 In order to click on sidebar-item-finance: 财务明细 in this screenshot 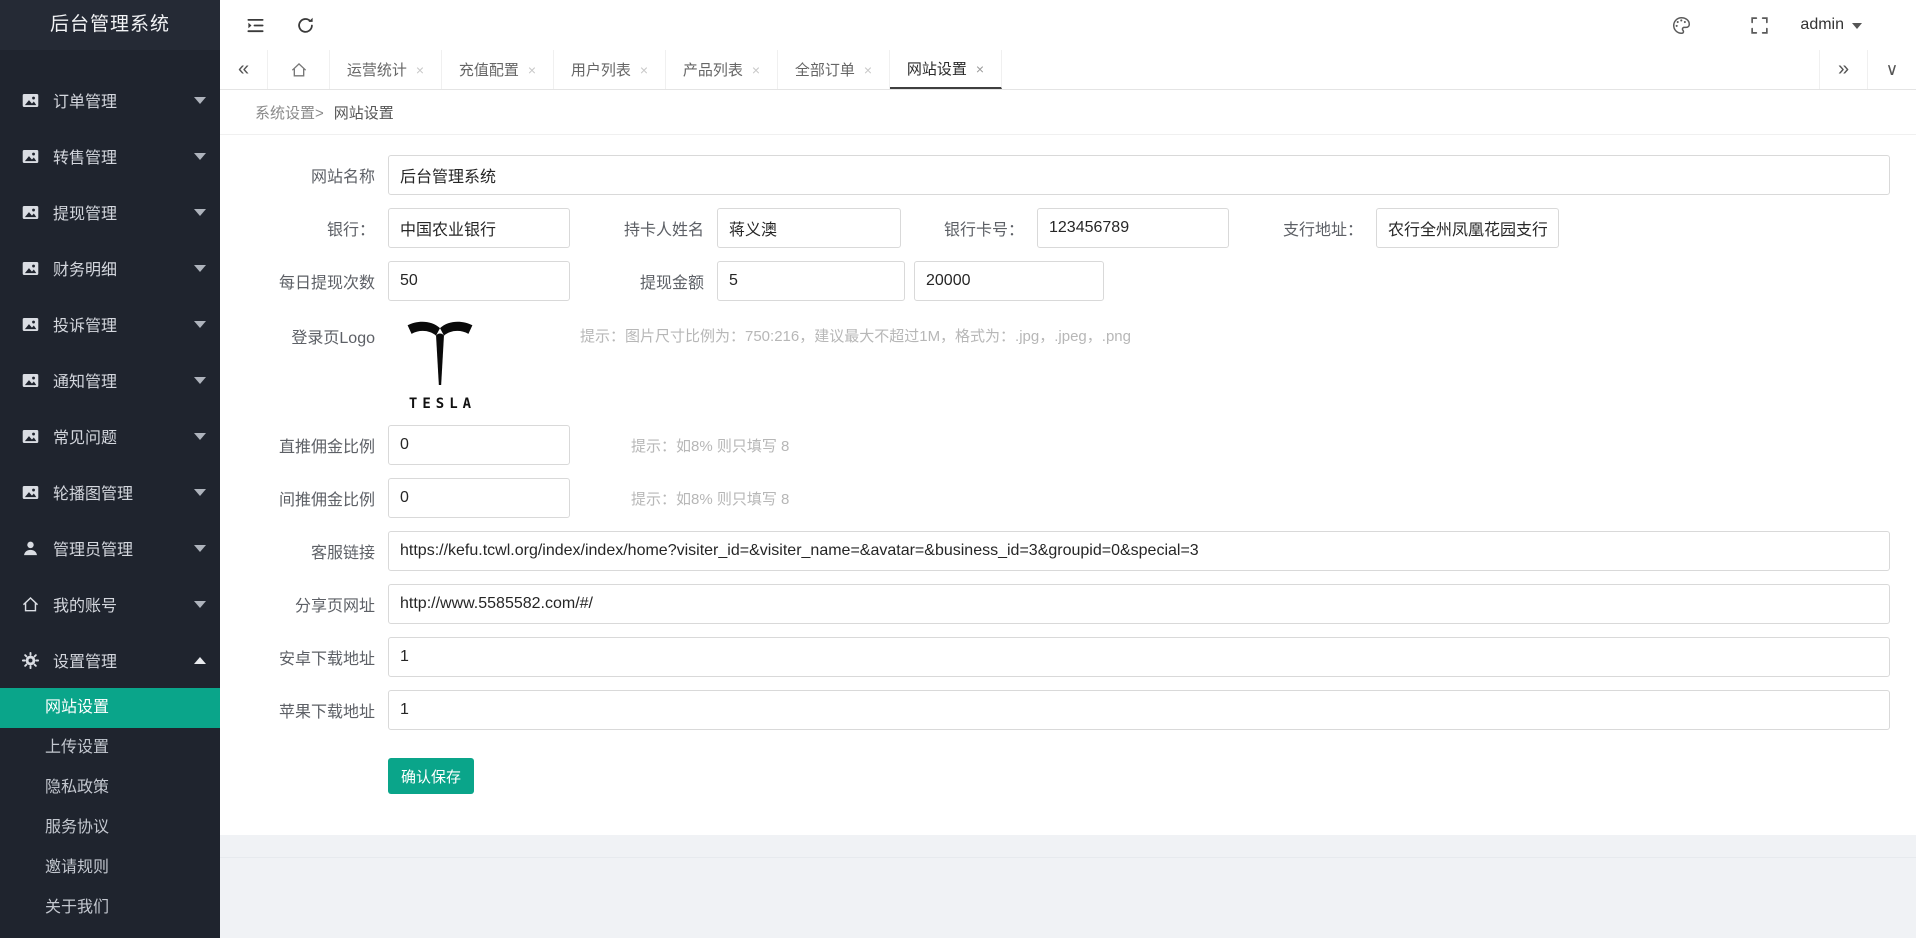, I will do `click(110, 268)`.